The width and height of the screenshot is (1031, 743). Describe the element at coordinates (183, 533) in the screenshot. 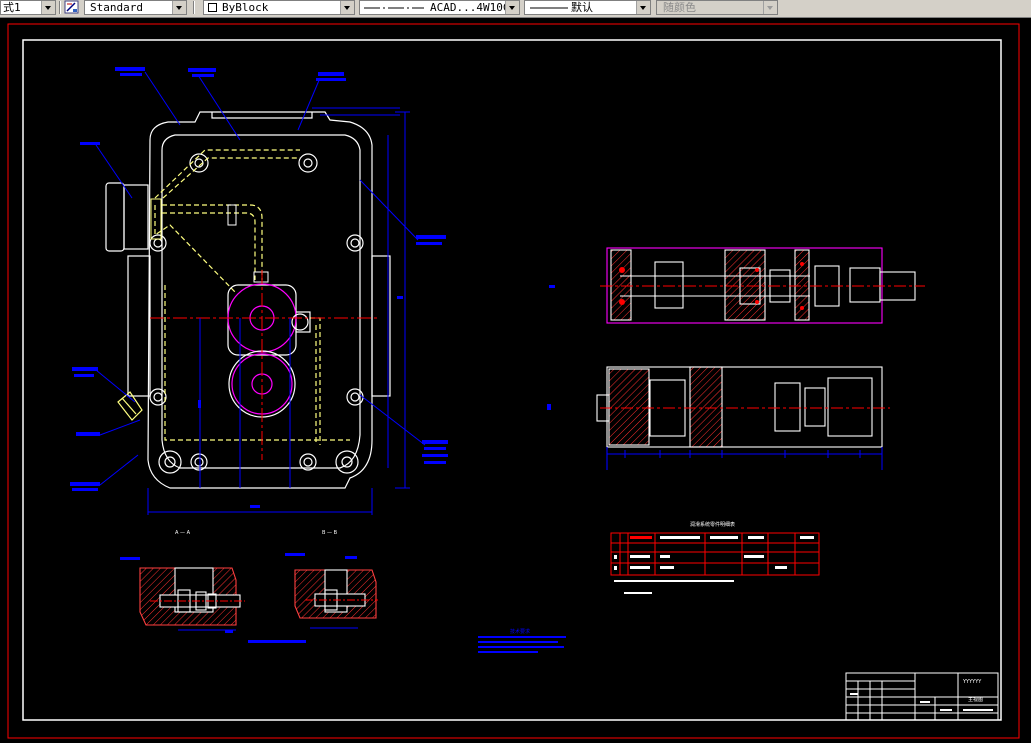

I see `section-label-a: A — A` at that location.